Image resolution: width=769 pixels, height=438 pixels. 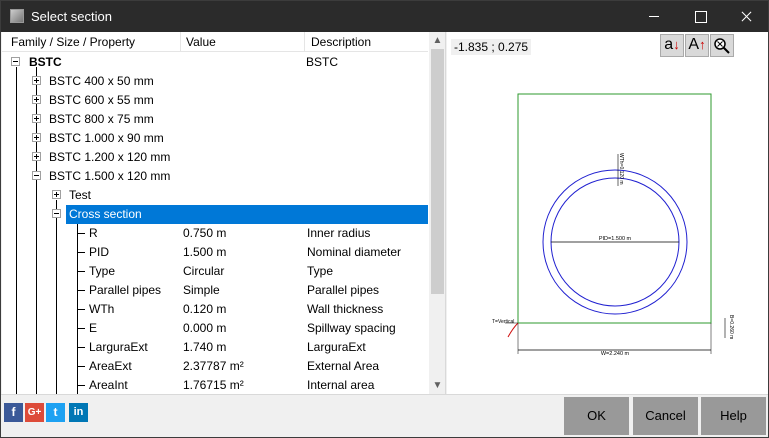 I want to click on cancel-button: Cancel, so click(x=665, y=416).